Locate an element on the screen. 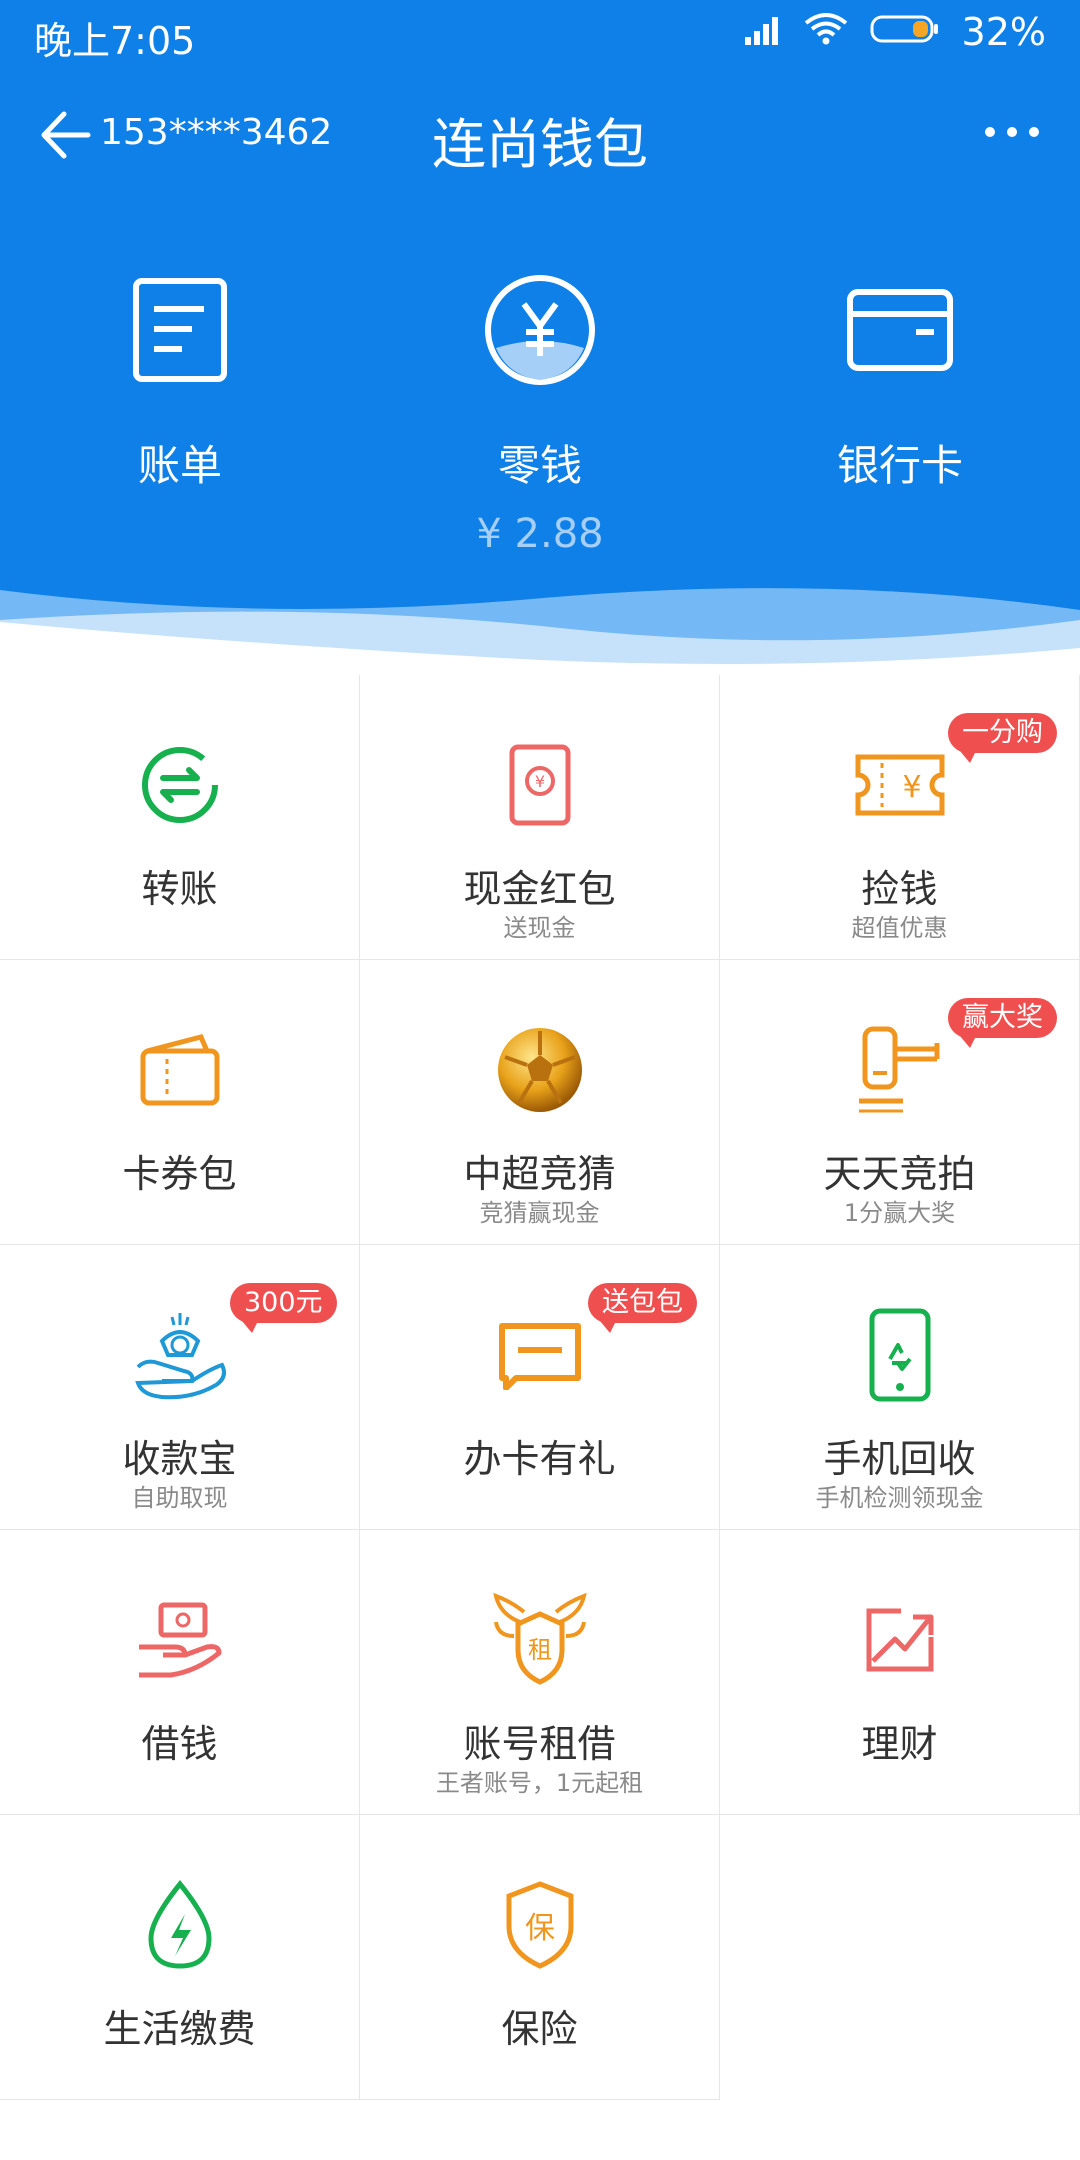 The height and width of the screenshot is (2160, 1080). grid-item-insurance: 保 保险 is located at coordinates (540, 1957).